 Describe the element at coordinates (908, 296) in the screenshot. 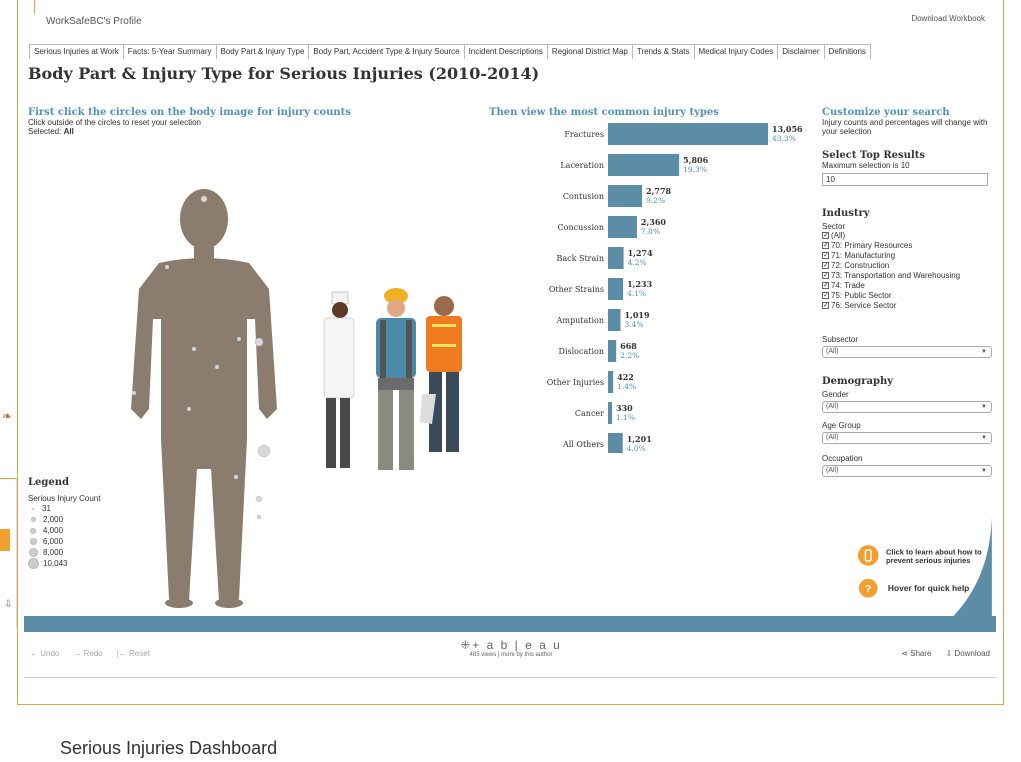

I see `sector-checkbox-75: ✓ 75: Public Sector` at that location.